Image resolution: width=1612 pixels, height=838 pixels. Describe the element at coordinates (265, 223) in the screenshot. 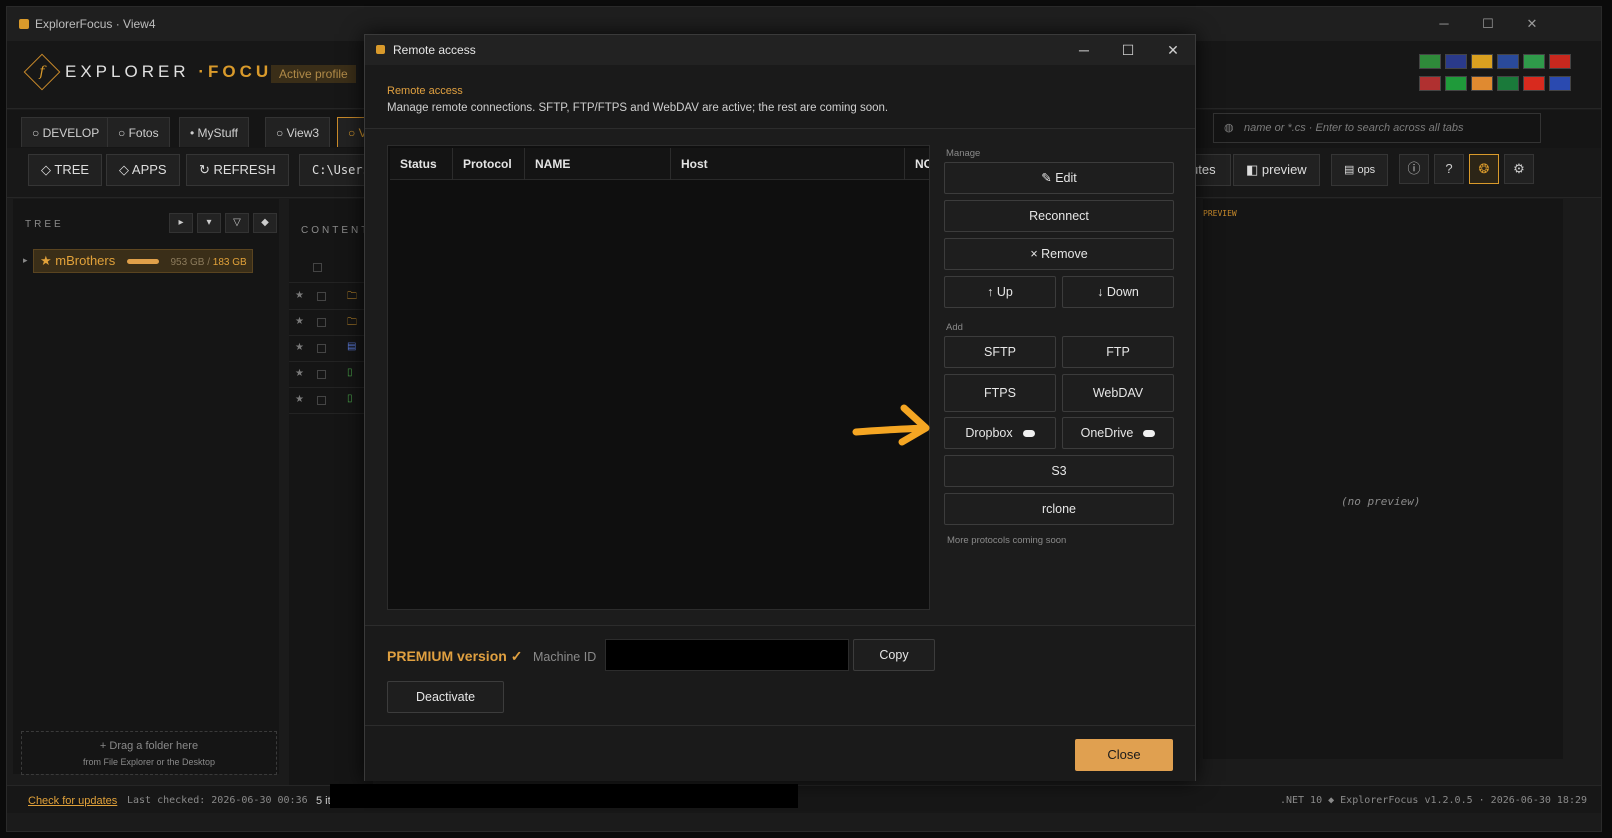

I see `pin-icon: ◆` at that location.